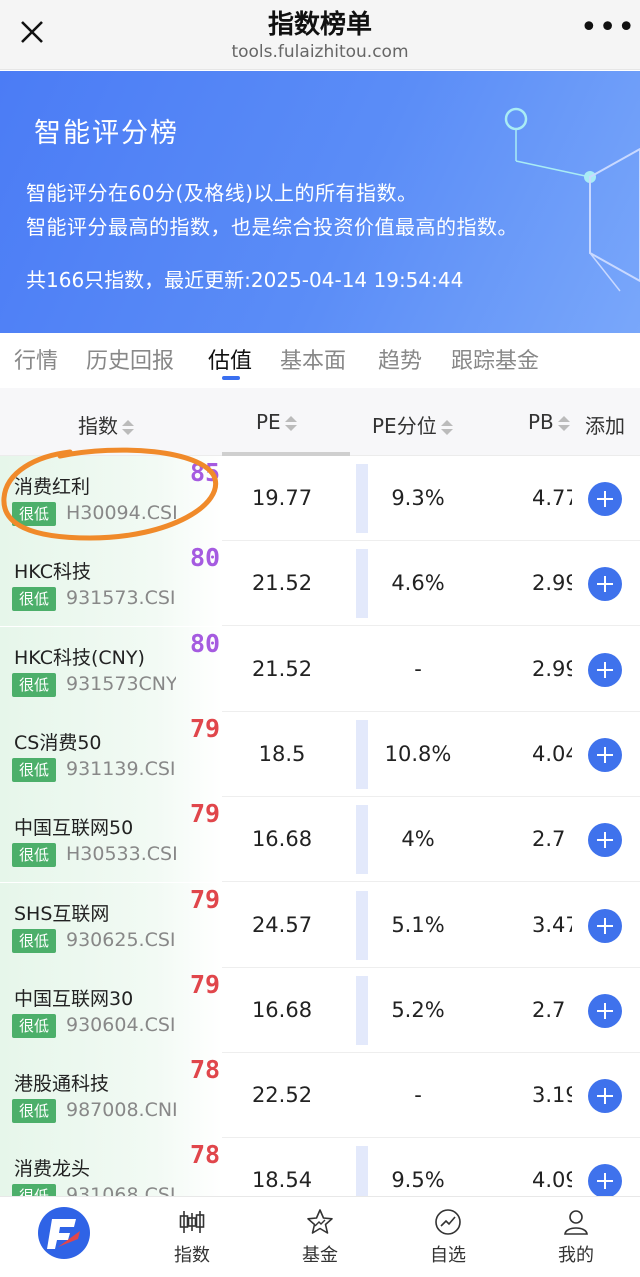 The height and width of the screenshot is (1277, 640). I want to click on more-menu-icon: •••, so click(607, 30).